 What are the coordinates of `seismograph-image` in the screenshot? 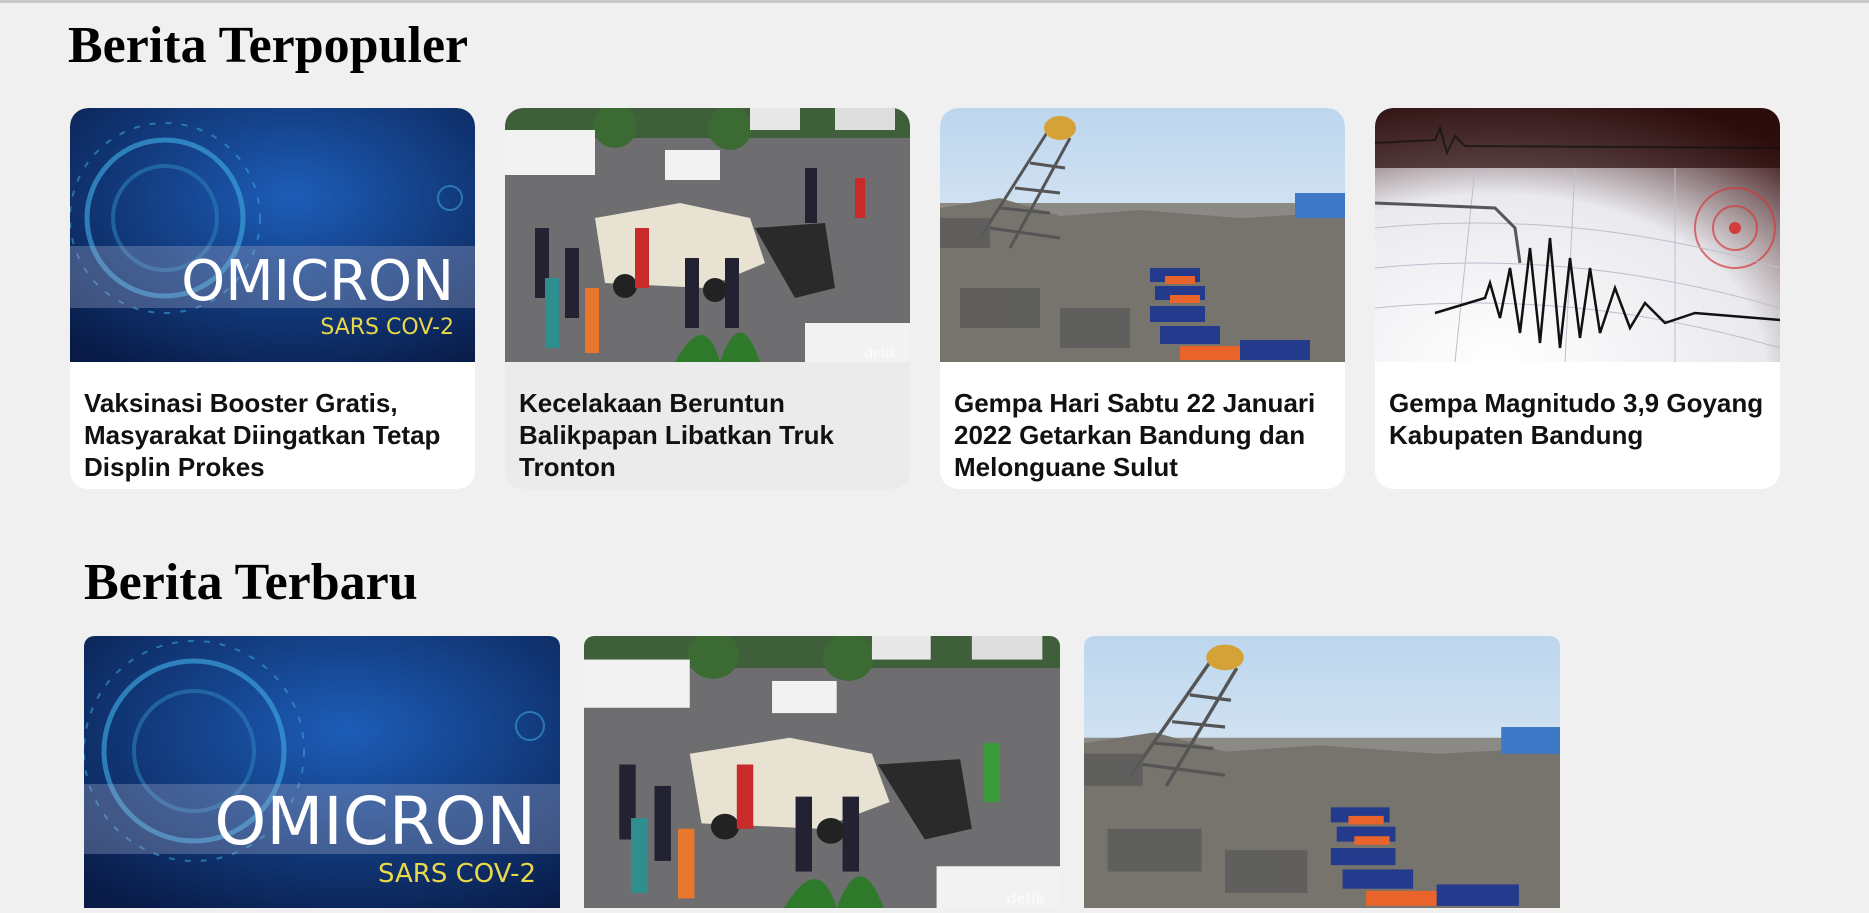 It's located at (1577, 235).